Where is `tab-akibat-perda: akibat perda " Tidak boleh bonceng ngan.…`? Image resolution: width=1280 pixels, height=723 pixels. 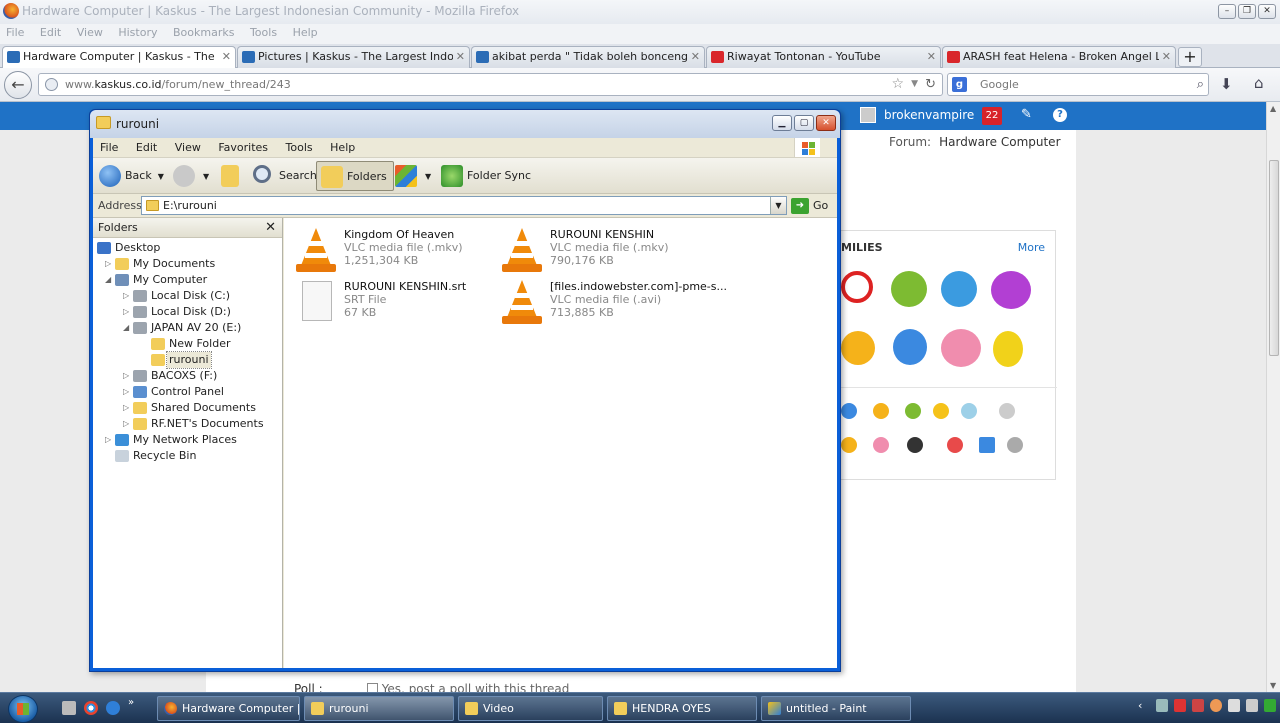 tab-akibat-perda: akibat perda " Tidak boleh bonceng ngan.… is located at coordinates (588, 57).